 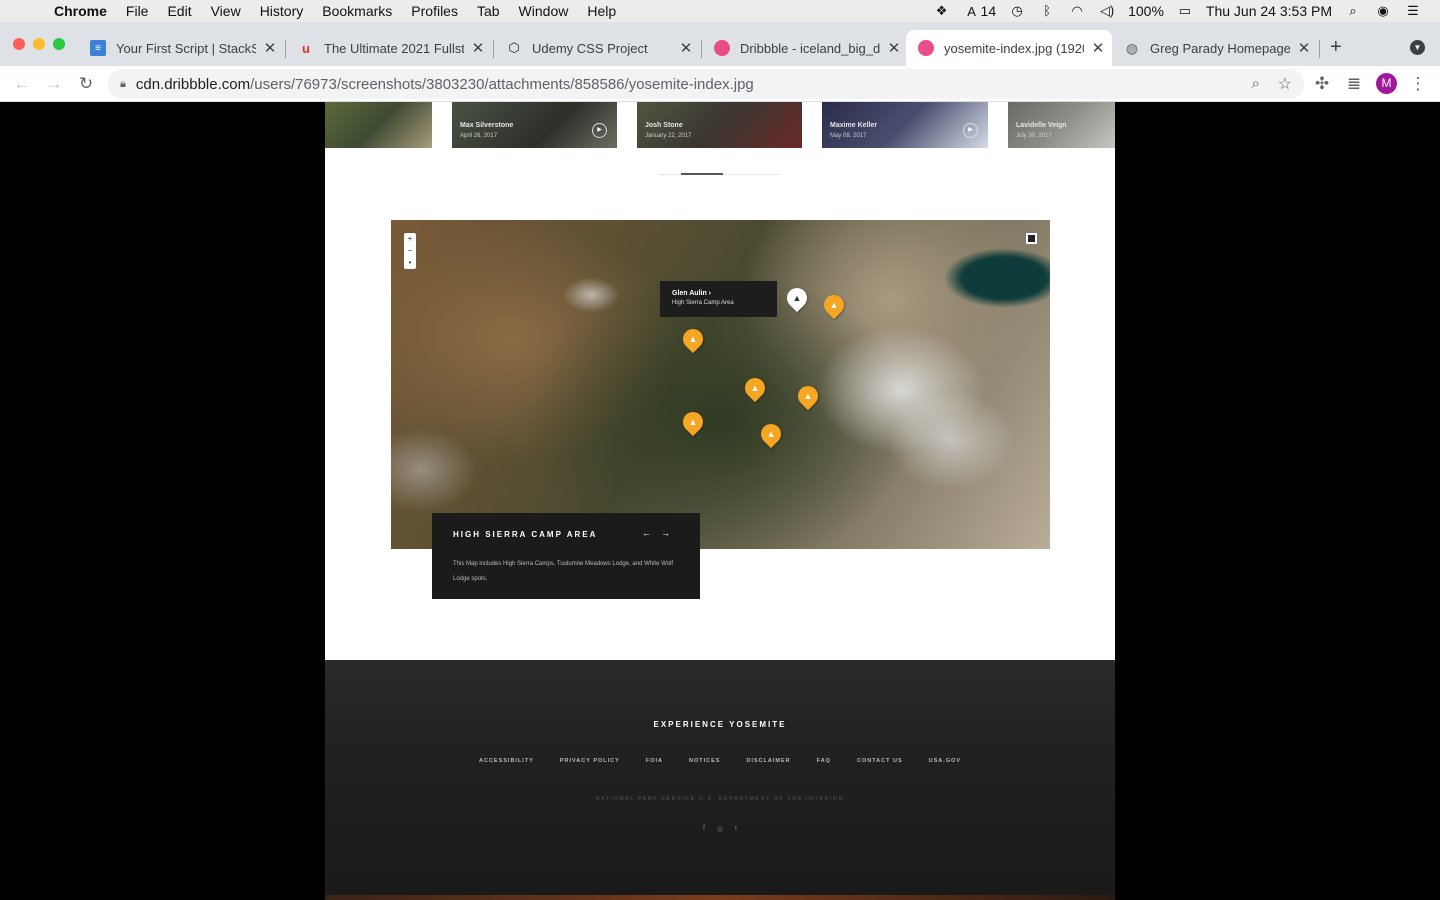 I want to click on tab-udemy-css-project: ⬡ Udemy CSS Project ✕, so click(x=597, y=48).